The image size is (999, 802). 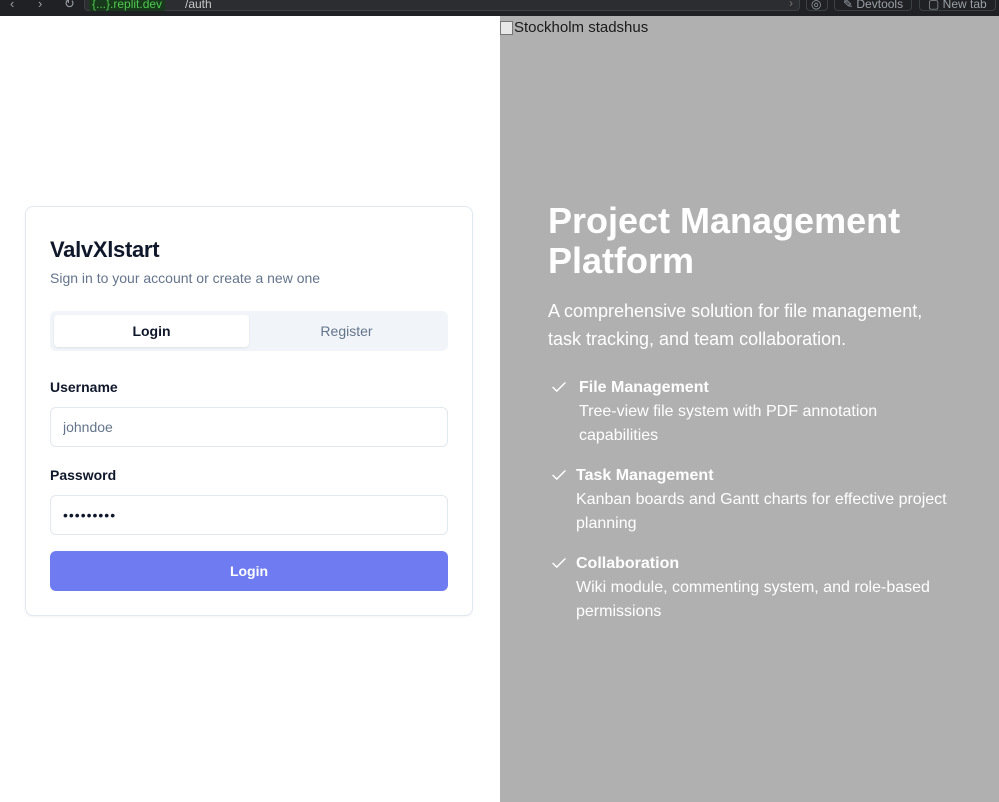 I want to click on devtools-button: ✎ Devtools, so click(x=873, y=5).